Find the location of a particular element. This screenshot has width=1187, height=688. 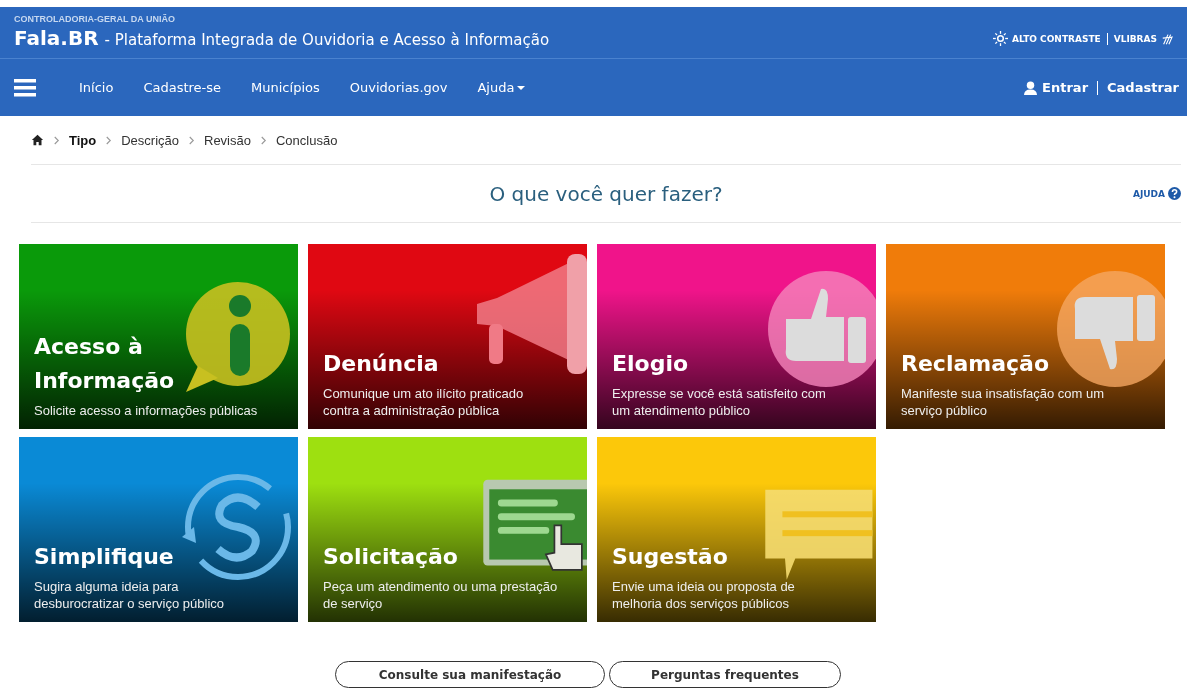

breadcrumb-step: Descrição is located at coordinates (150, 140).